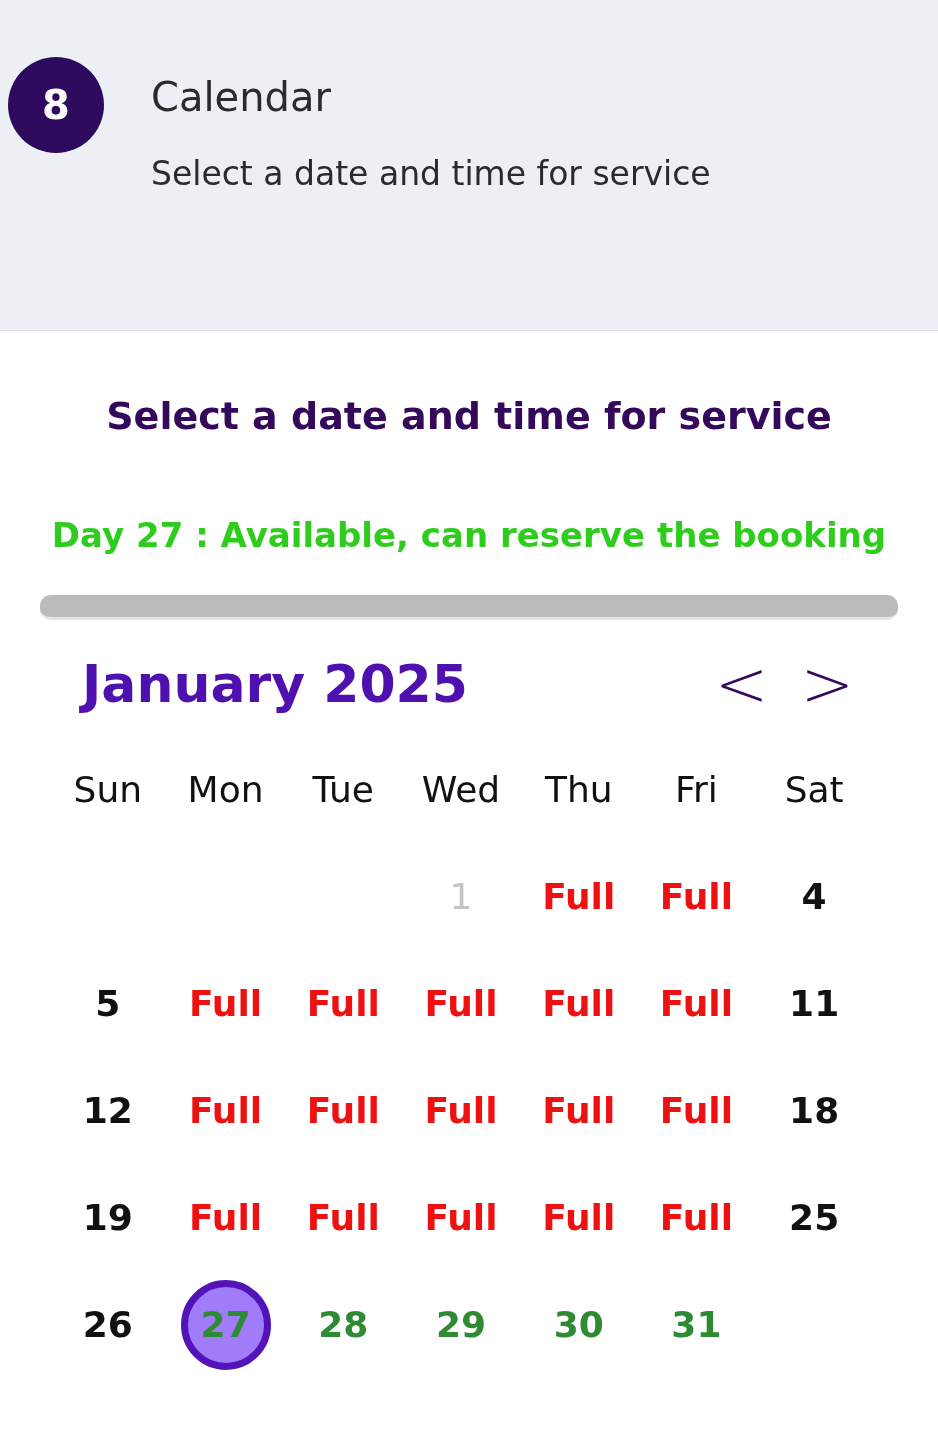  What do you see at coordinates (814, 1111) in the screenshot?
I see `calendar-day: 18` at bounding box center [814, 1111].